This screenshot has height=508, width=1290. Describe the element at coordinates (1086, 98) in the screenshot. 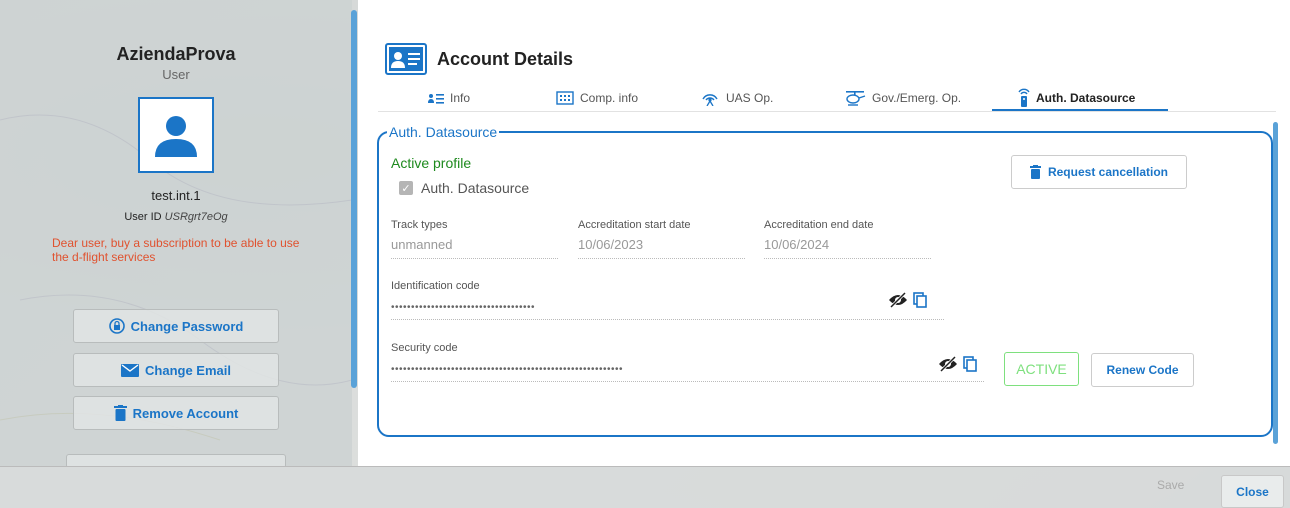

I see `tab-auth-datasource-label: Auth. Datasource` at that location.